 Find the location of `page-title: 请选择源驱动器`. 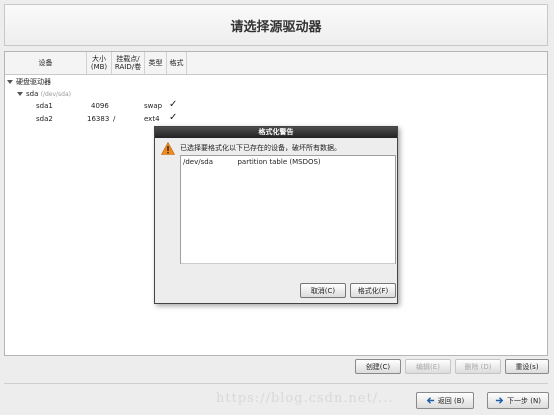

page-title: 请选择源驱动器 is located at coordinates (276, 27).